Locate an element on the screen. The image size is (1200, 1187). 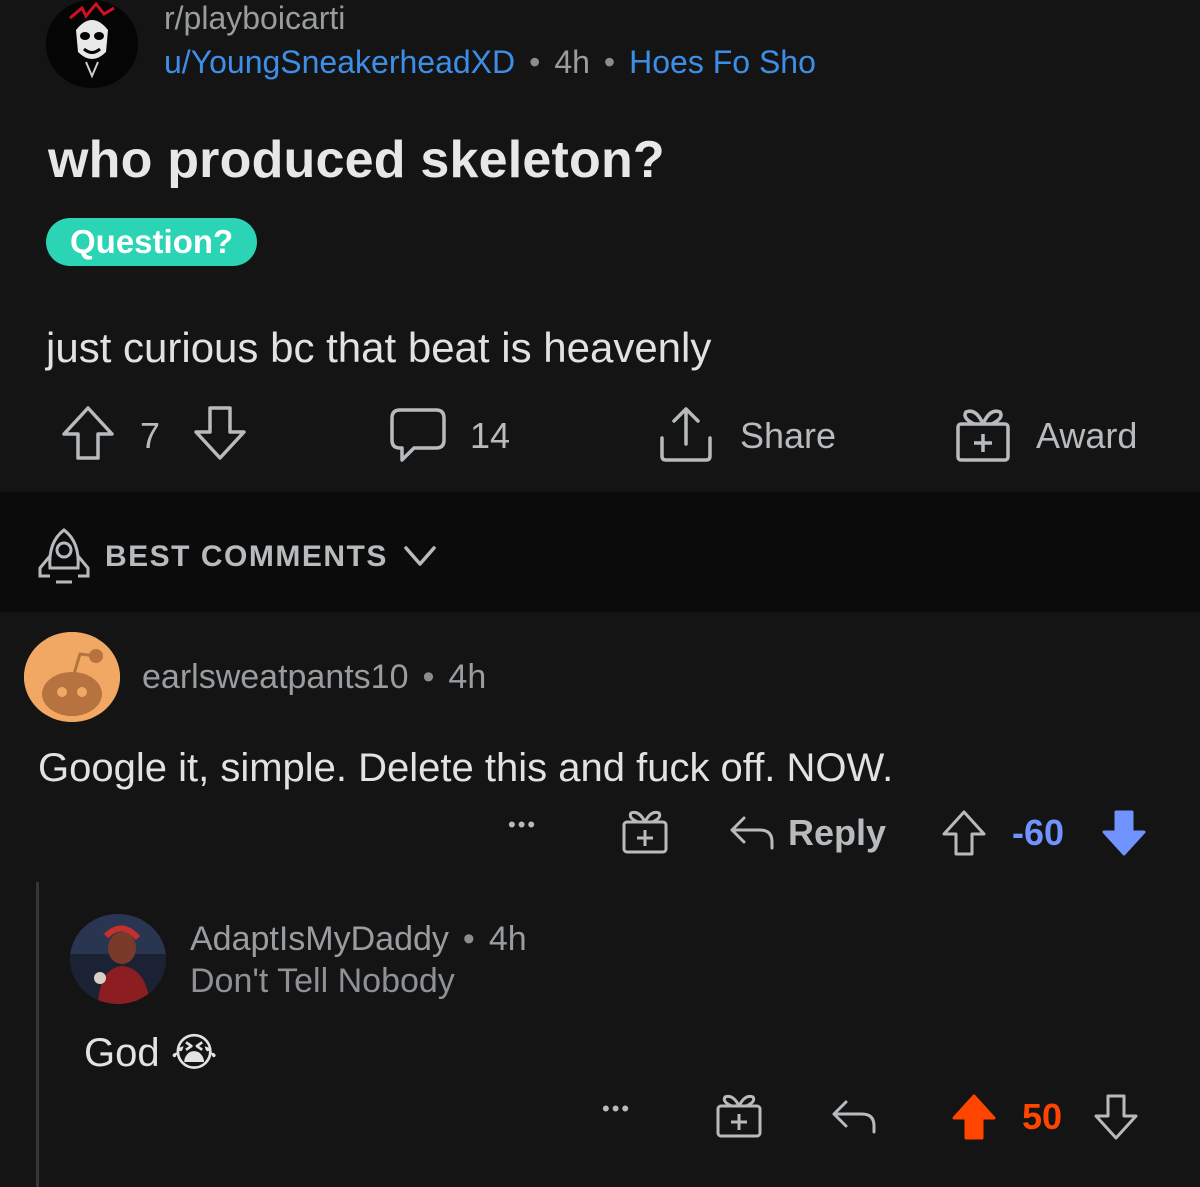
comment-meta: AdaptIsMyDaddy • 4h is located at coordinates (358, 939).